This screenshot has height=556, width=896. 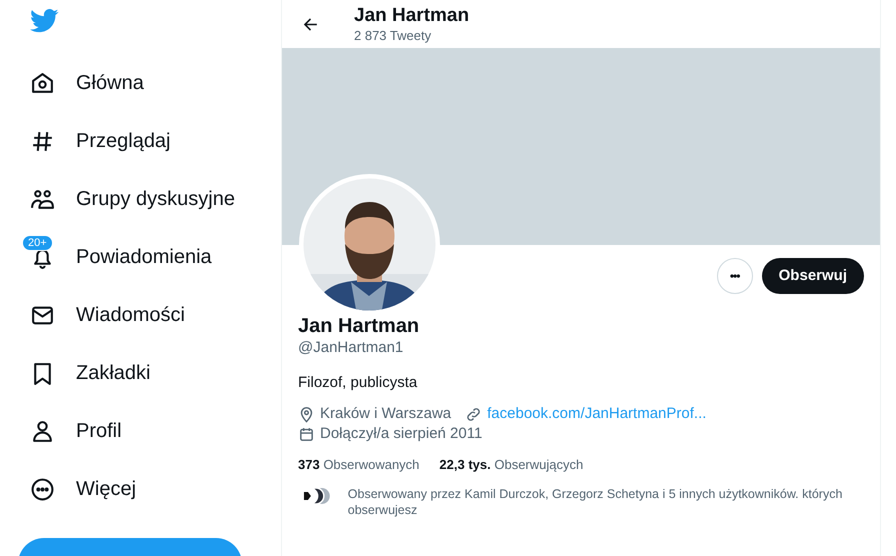 What do you see at coordinates (42, 489) in the screenshot?
I see `more-icon` at bounding box center [42, 489].